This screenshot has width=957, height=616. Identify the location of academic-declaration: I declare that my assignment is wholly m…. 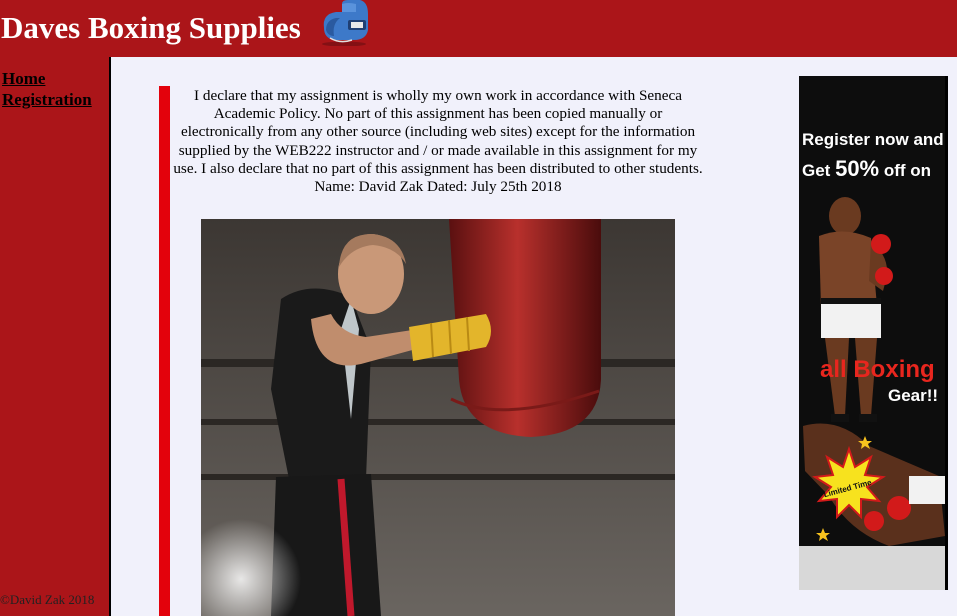
(438, 141).